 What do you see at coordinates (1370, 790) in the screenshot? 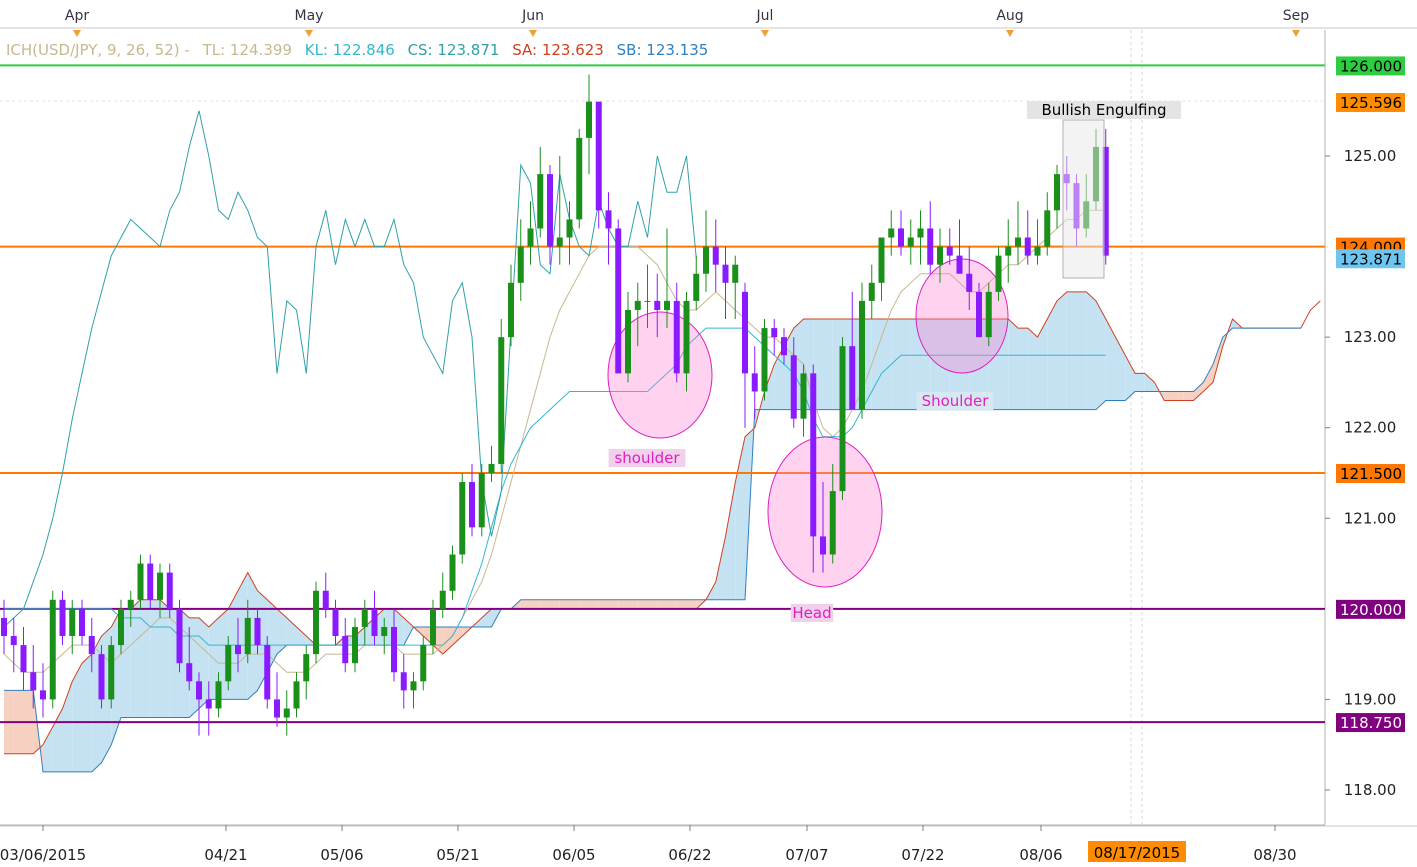
I see `y-tick-label: 118.00` at bounding box center [1370, 790].